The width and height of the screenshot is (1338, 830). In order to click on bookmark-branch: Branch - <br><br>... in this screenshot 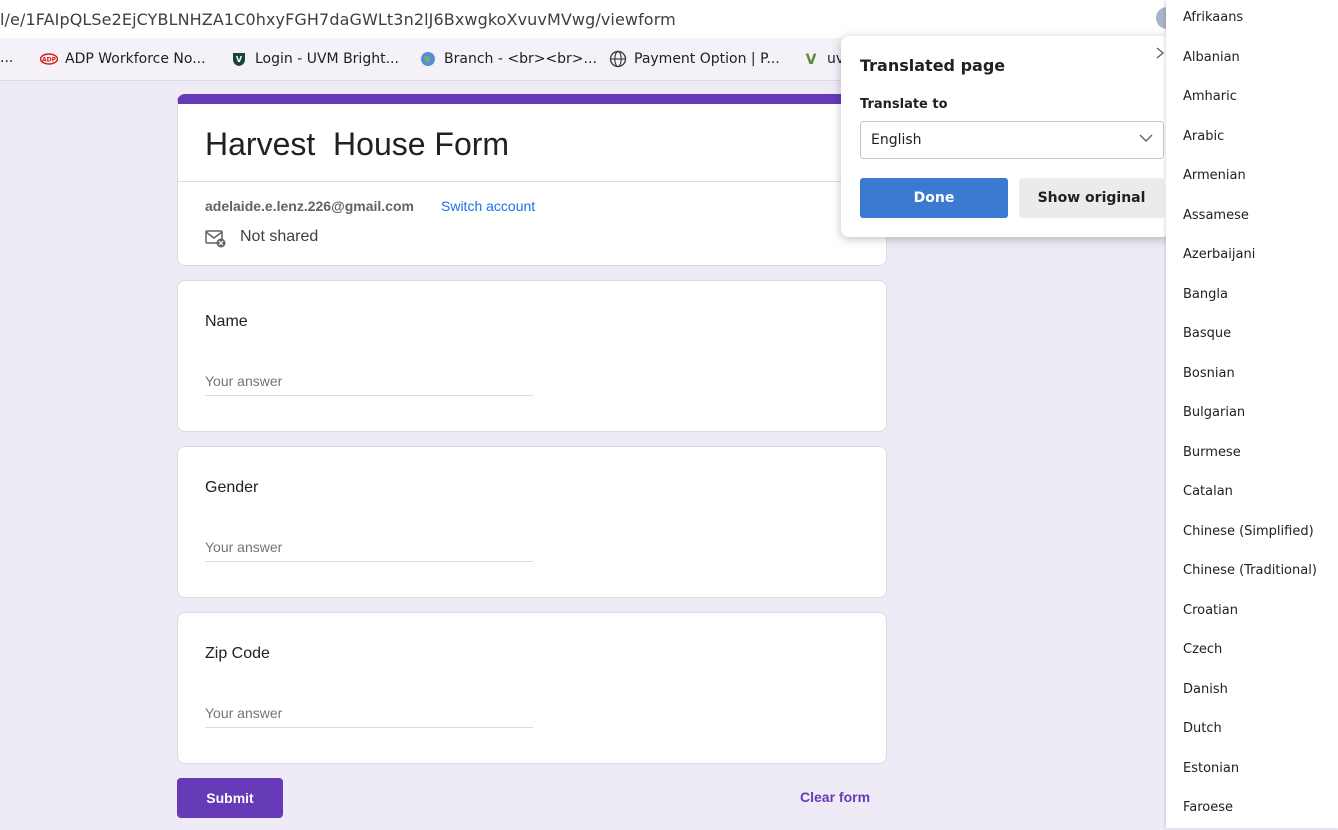, I will do `click(508, 59)`.